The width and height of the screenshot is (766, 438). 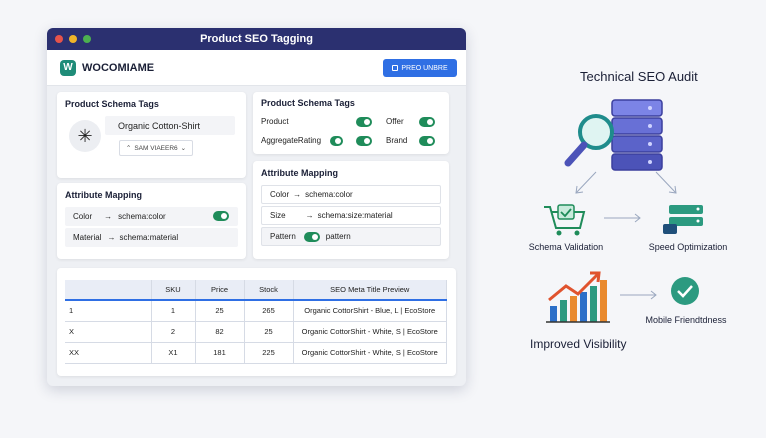 I want to click on check-circle-icon, so click(x=685, y=291).